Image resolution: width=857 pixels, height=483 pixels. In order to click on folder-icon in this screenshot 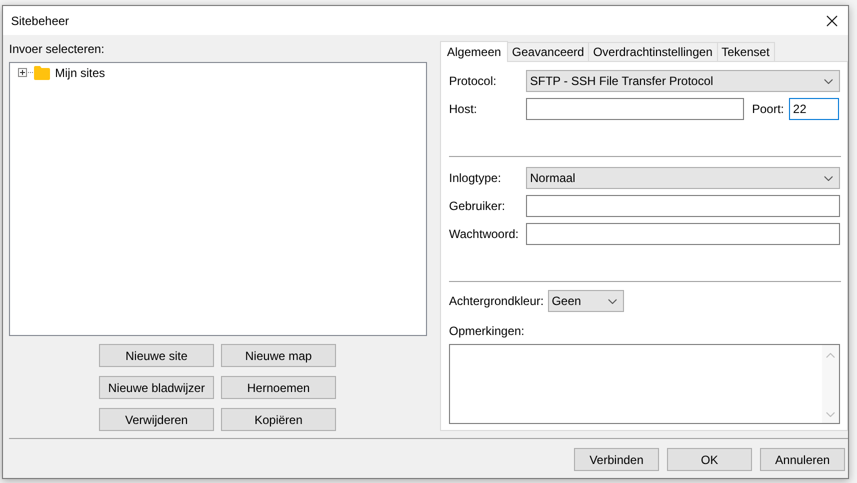, I will do `click(42, 73)`.